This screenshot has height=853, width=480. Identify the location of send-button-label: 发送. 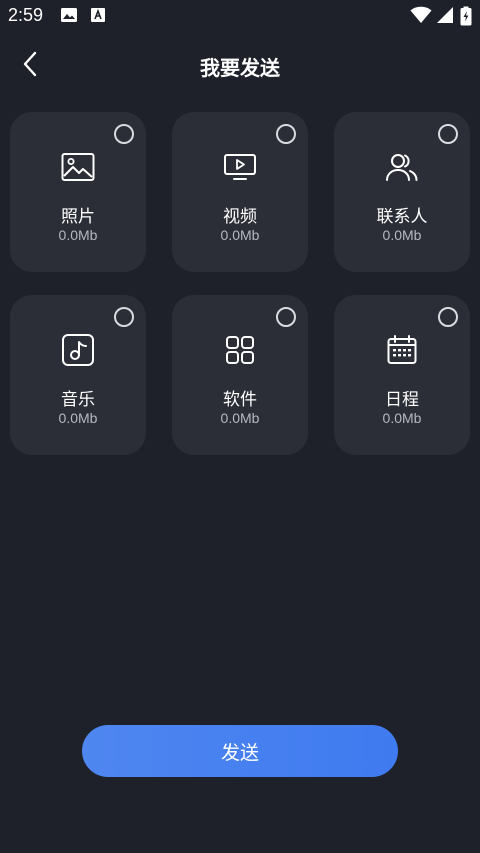
(239, 753).